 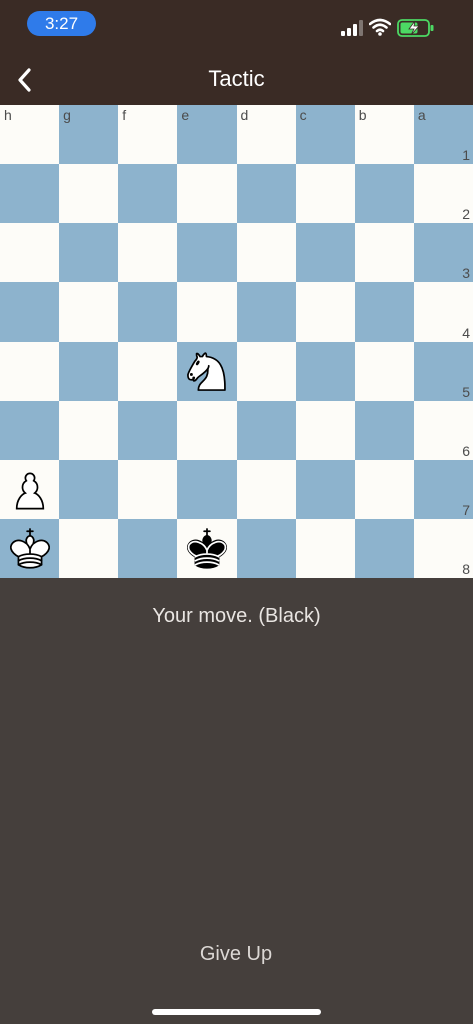 What do you see at coordinates (443, 194) in the screenshot?
I see `square-a2: 2` at bounding box center [443, 194].